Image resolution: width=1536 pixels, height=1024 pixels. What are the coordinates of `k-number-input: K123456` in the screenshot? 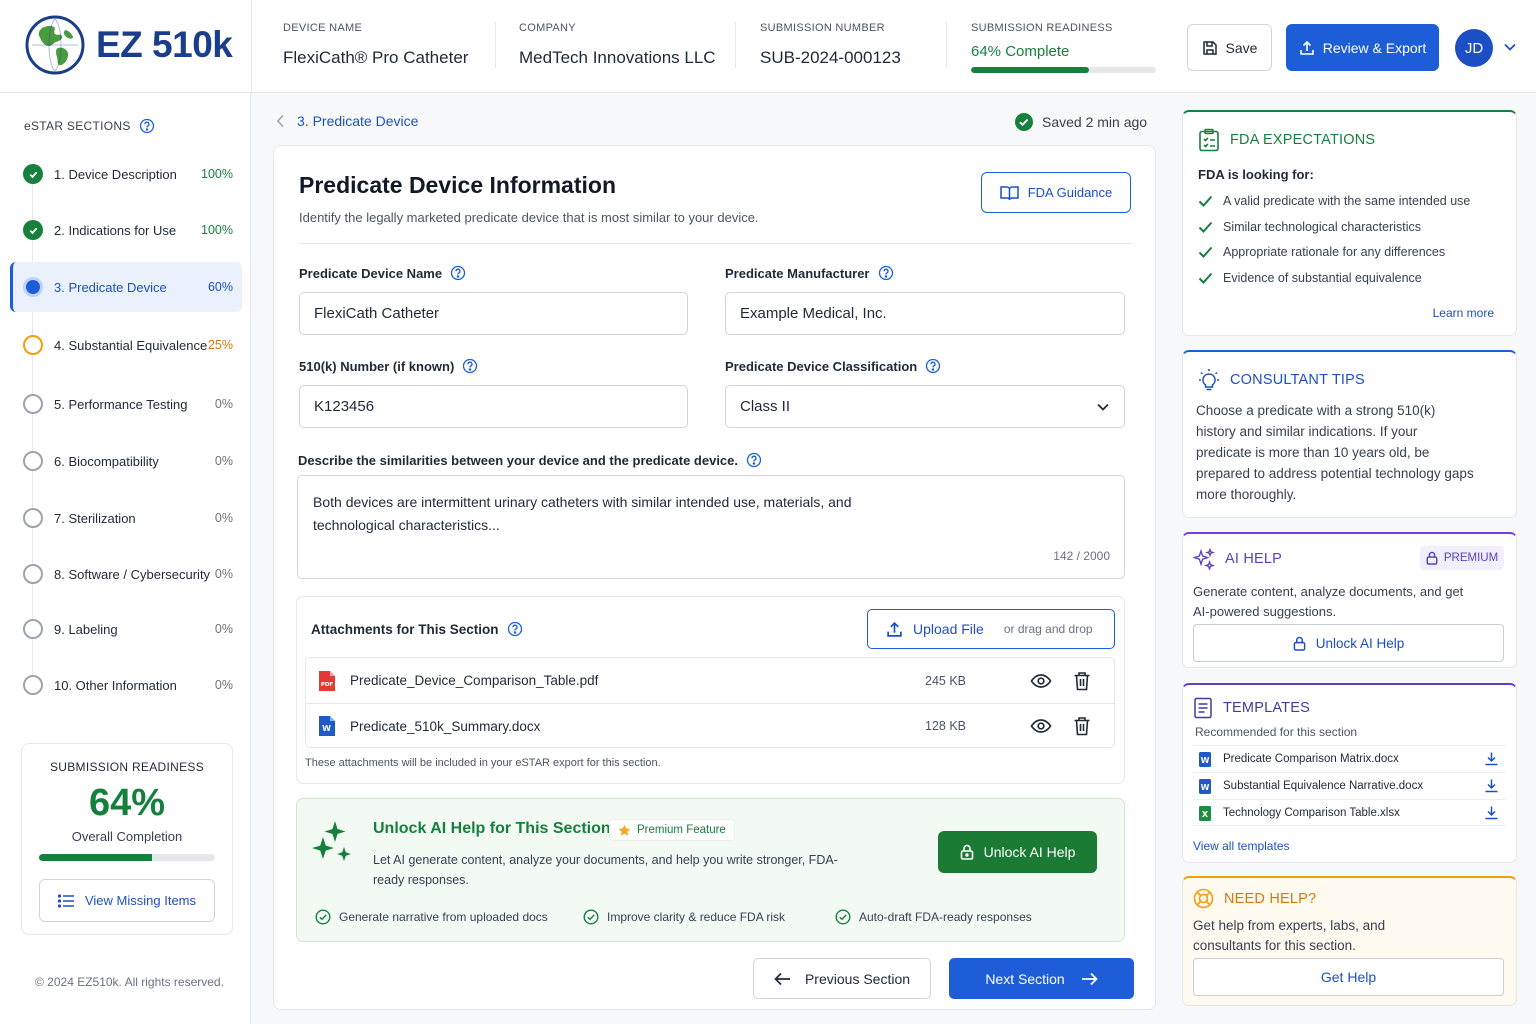 It's located at (493, 406).